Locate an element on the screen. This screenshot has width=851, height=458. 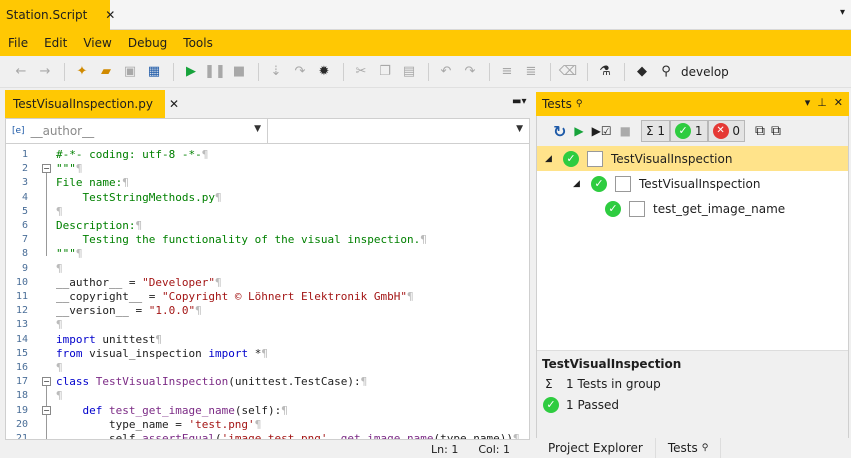
chevron-down-icon: ▾ is located at coordinates (842, 12).